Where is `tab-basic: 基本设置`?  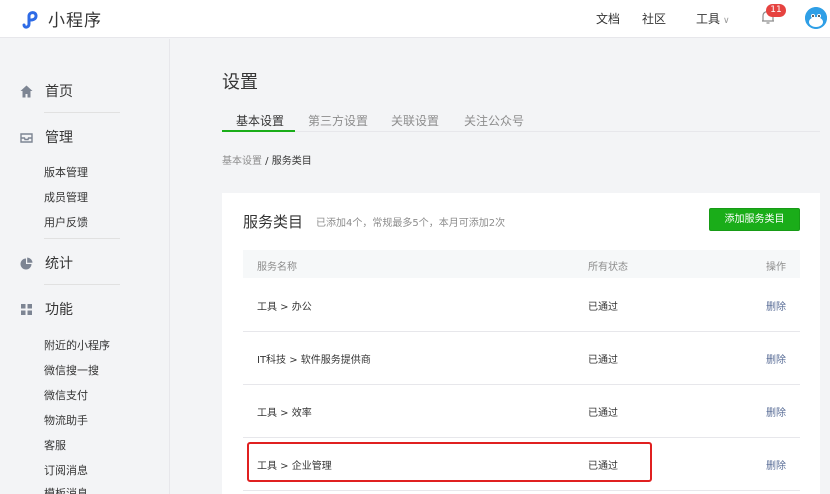
tab-basic: 基本设置 is located at coordinates (260, 120).